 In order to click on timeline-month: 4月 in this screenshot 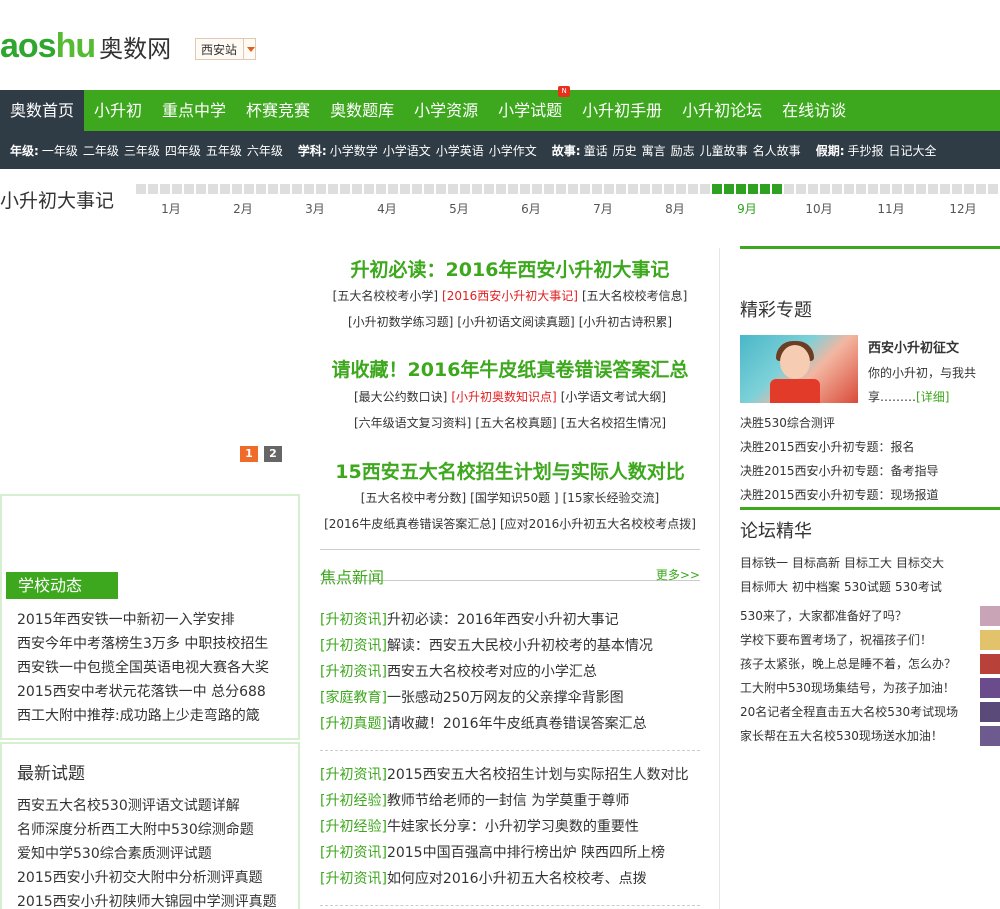, I will do `click(387, 208)`.